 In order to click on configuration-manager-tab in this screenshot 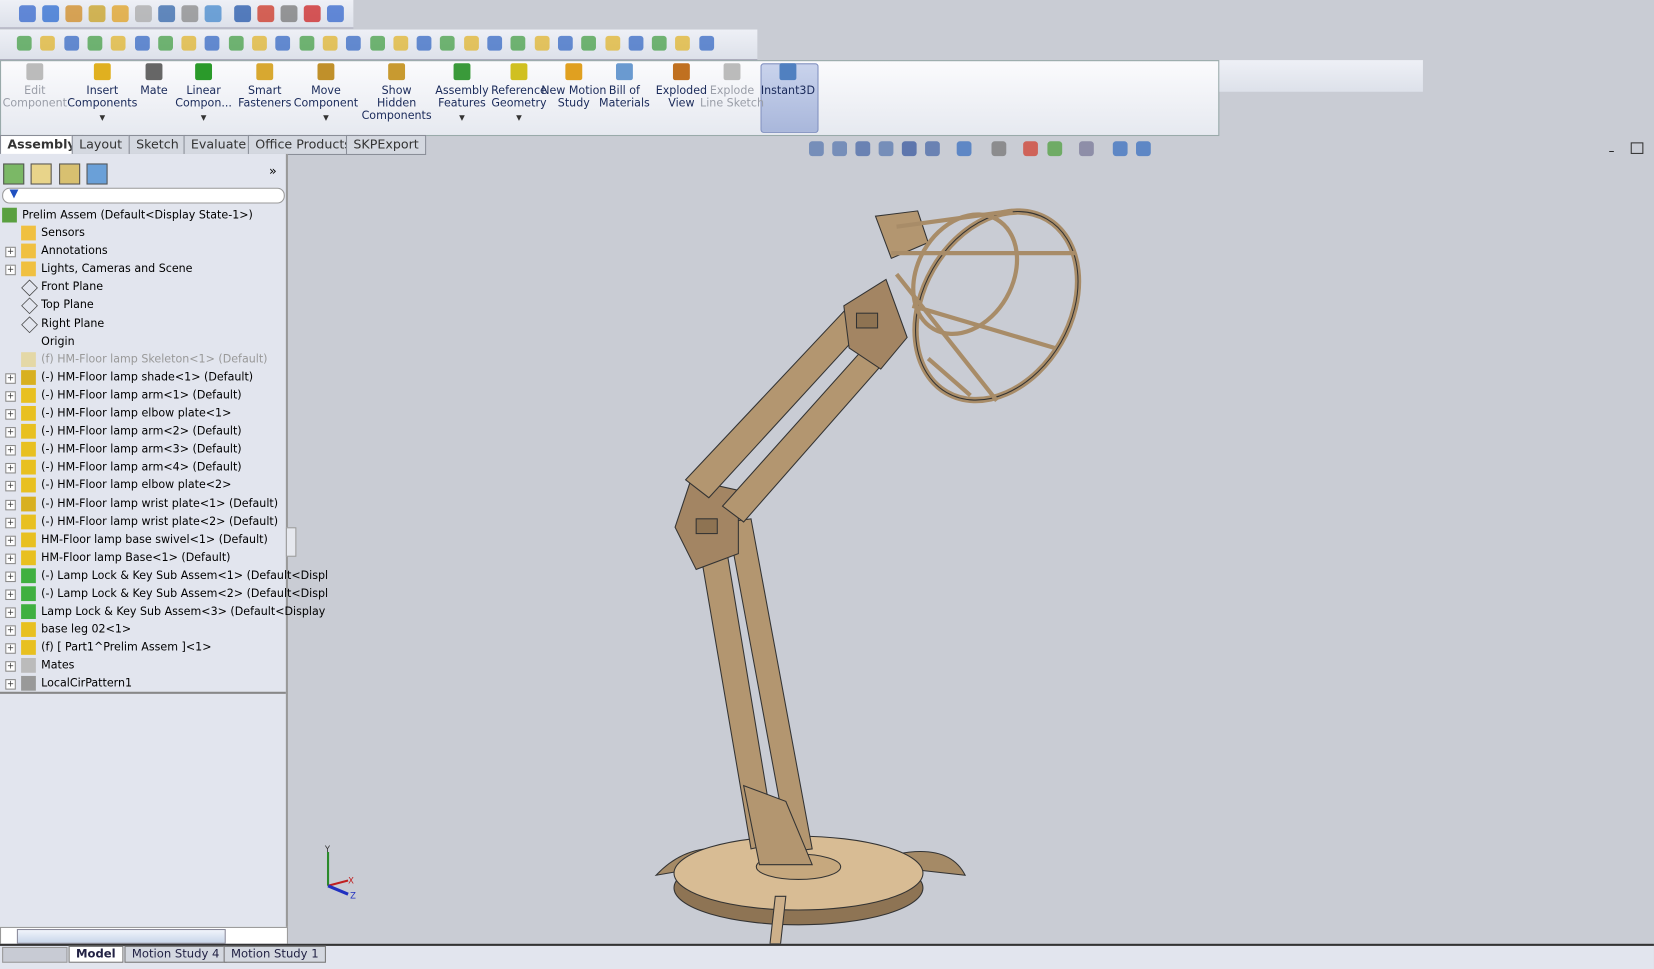, I will do `click(70, 174)`.